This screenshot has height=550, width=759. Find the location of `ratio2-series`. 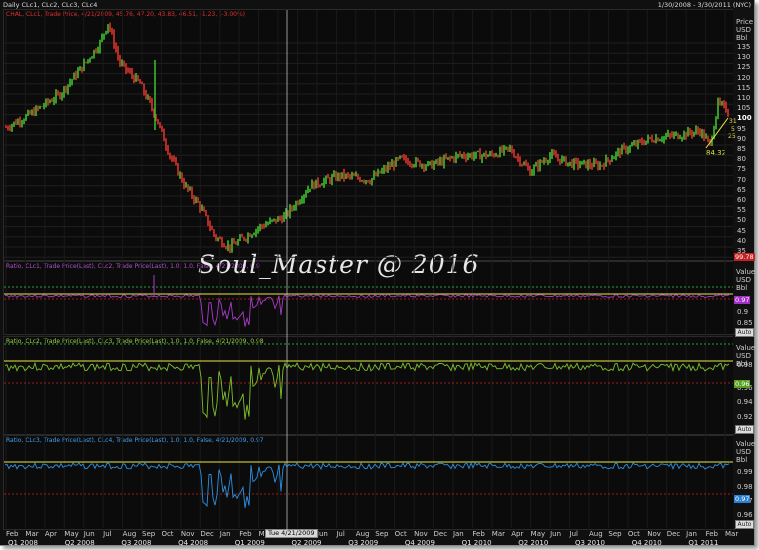

ratio2-series is located at coordinates (367, 390).